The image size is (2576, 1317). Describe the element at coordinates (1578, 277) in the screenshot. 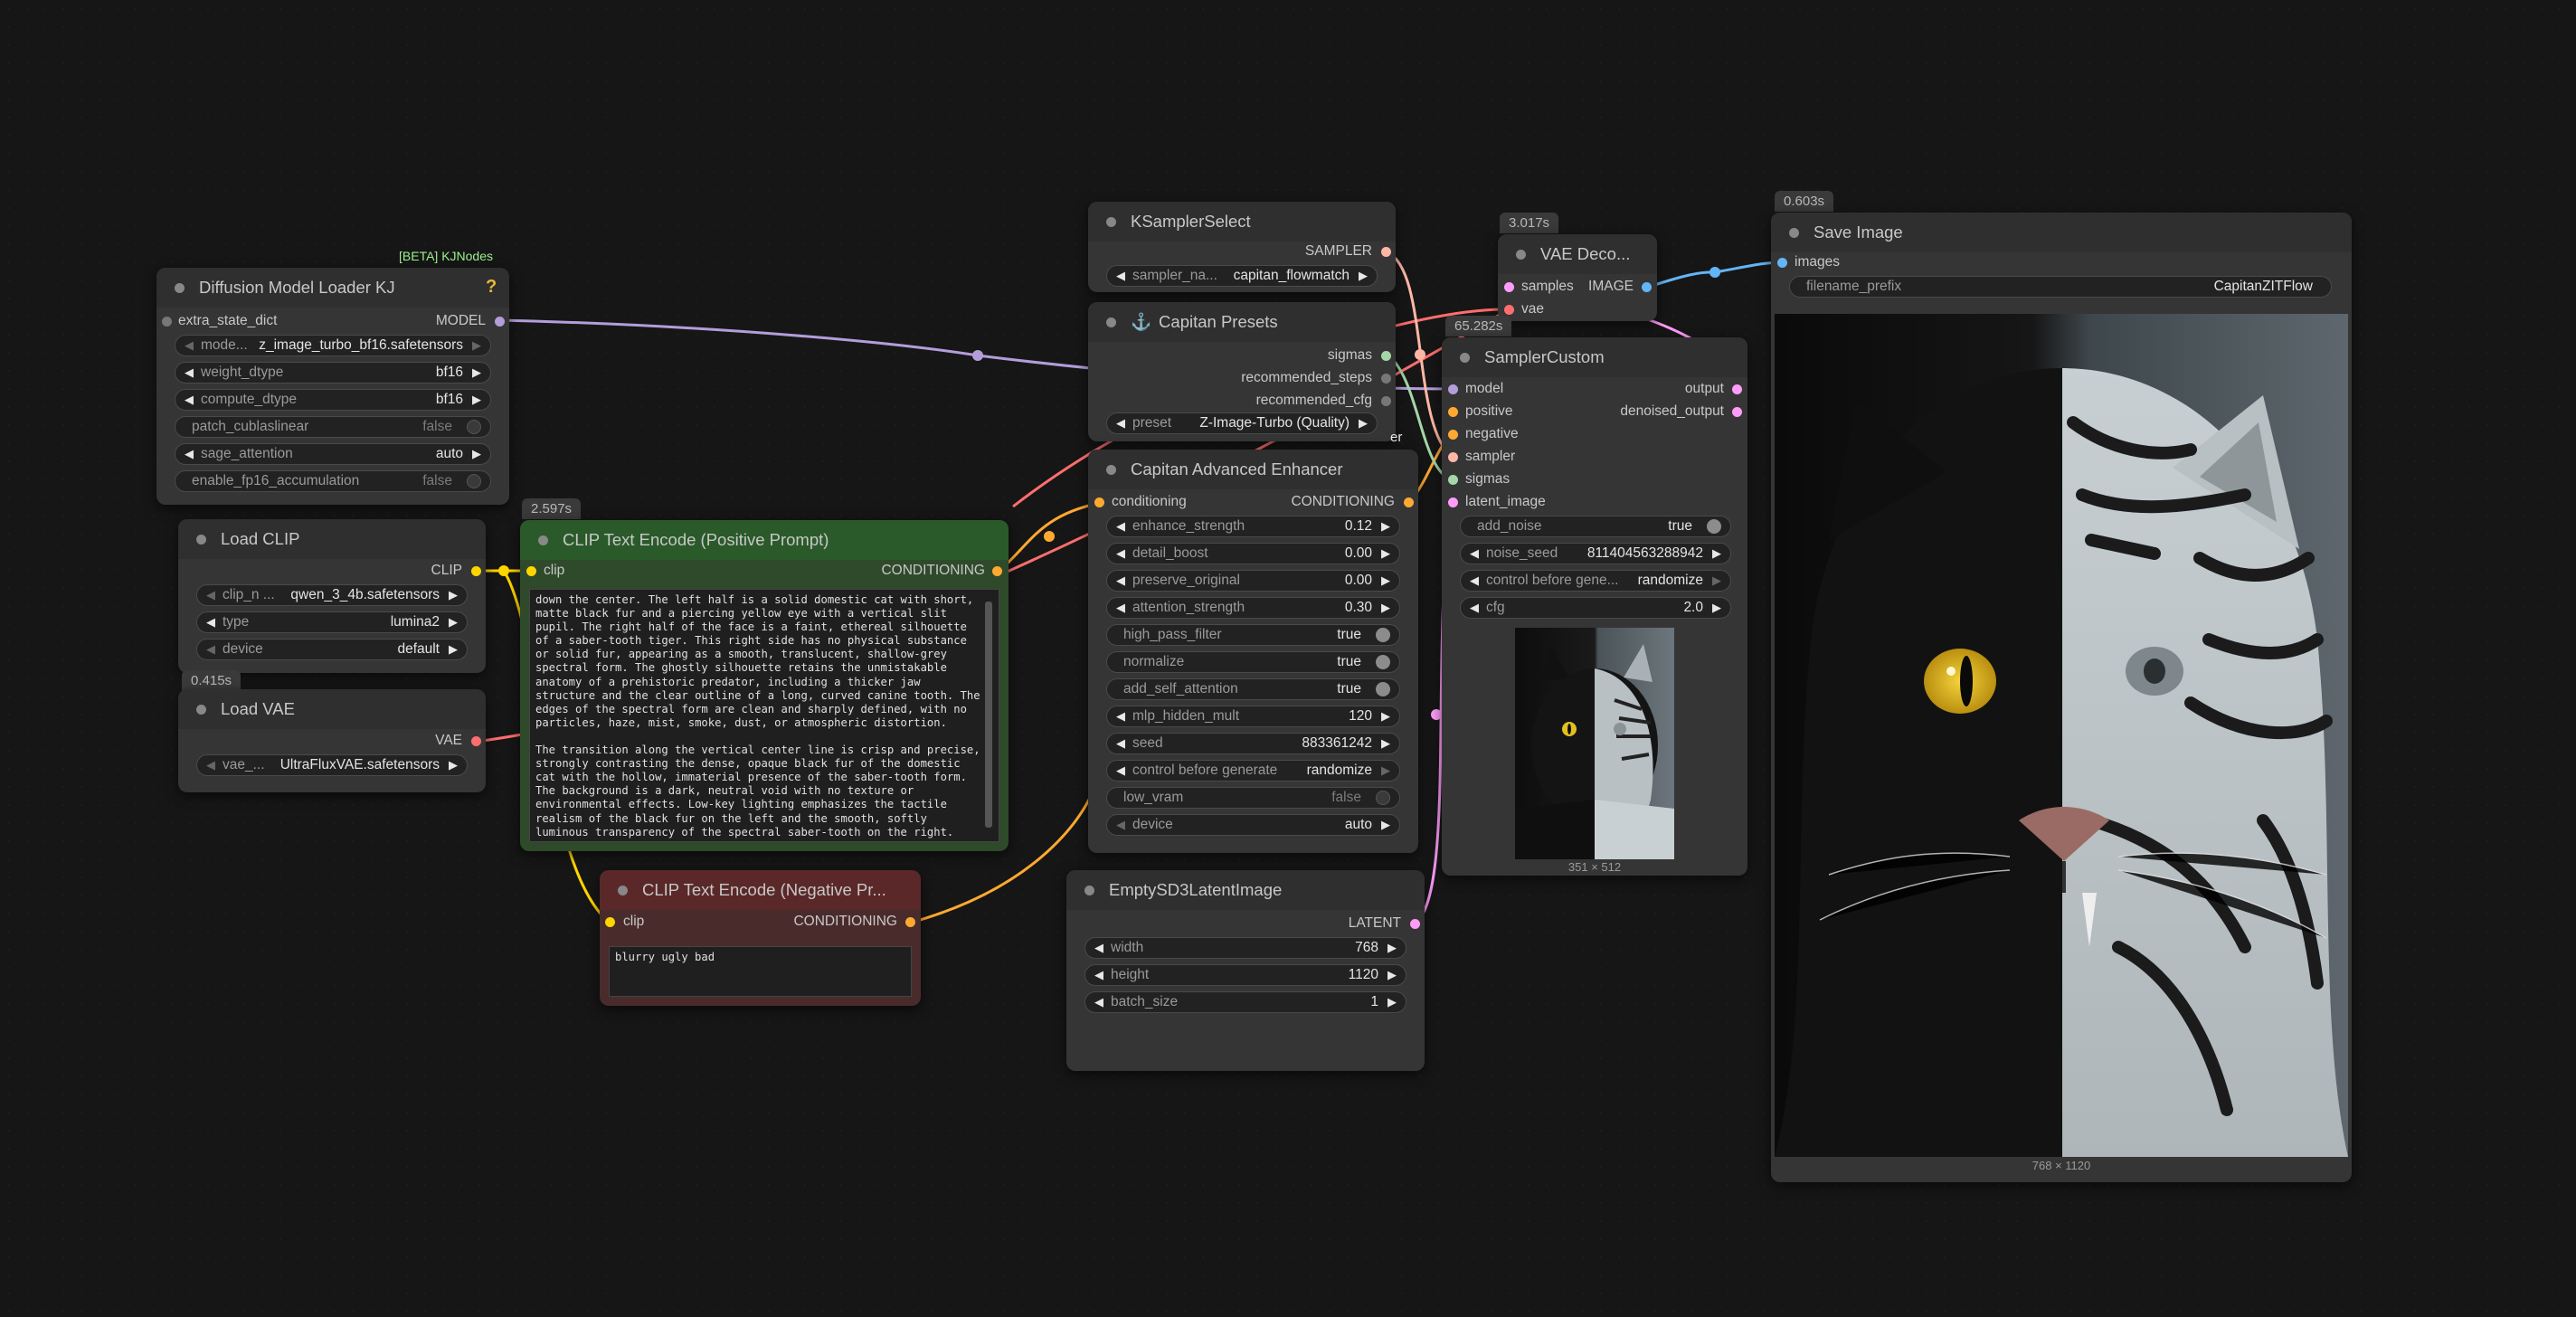

I see `vae-decode-node: VAE Deco... samples IMAGE vae` at that location.